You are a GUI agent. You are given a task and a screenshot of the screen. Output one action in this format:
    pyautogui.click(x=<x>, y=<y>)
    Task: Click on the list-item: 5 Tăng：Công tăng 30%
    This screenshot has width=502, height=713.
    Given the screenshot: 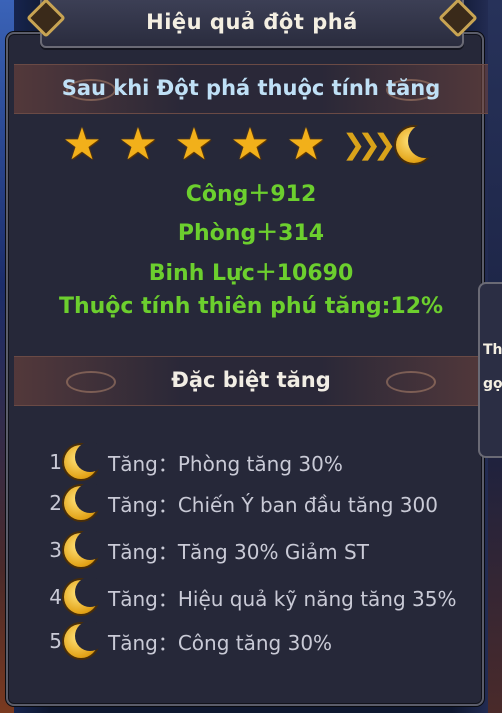 What is the action you would take?
    pyautogui.click(x=190, y=641)
    